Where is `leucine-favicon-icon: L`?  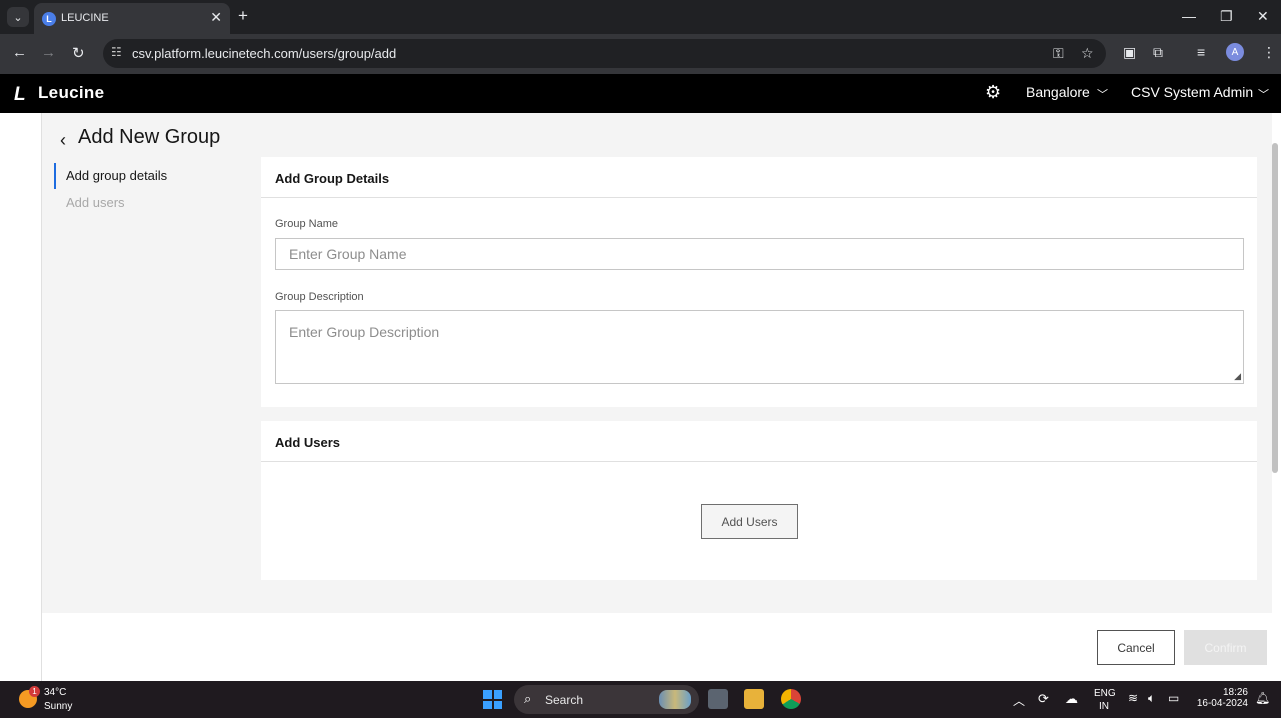
leucine-favicon-icon: L is located at coordinates (49, 19).